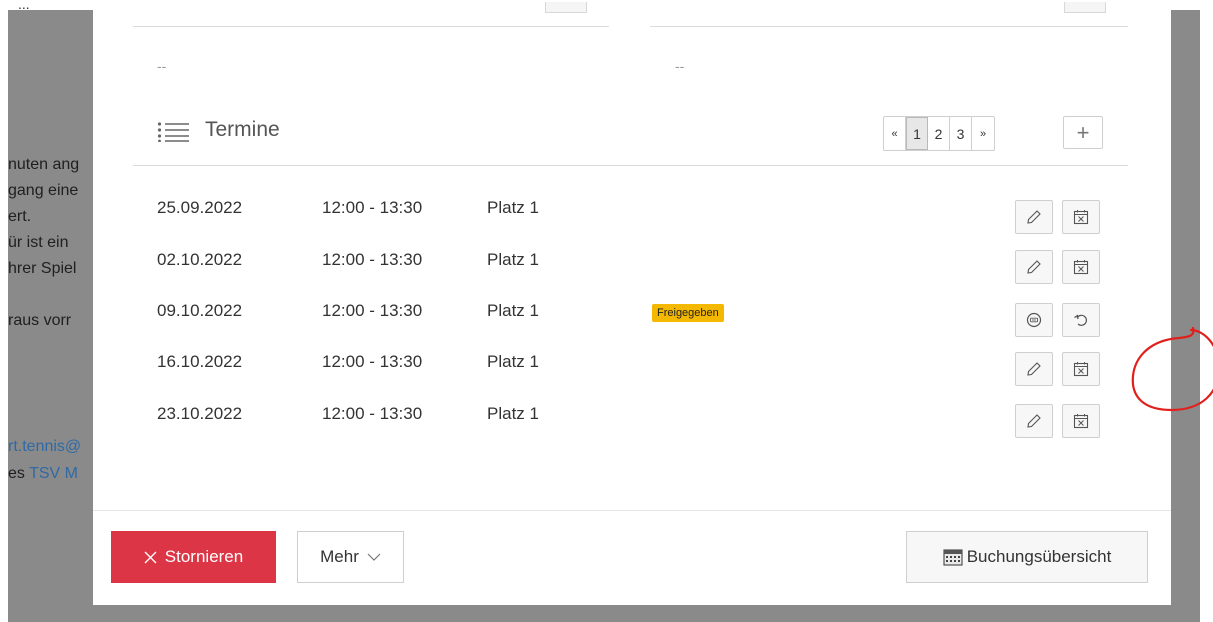  I want to click on top-field-right, so click(889, 13).